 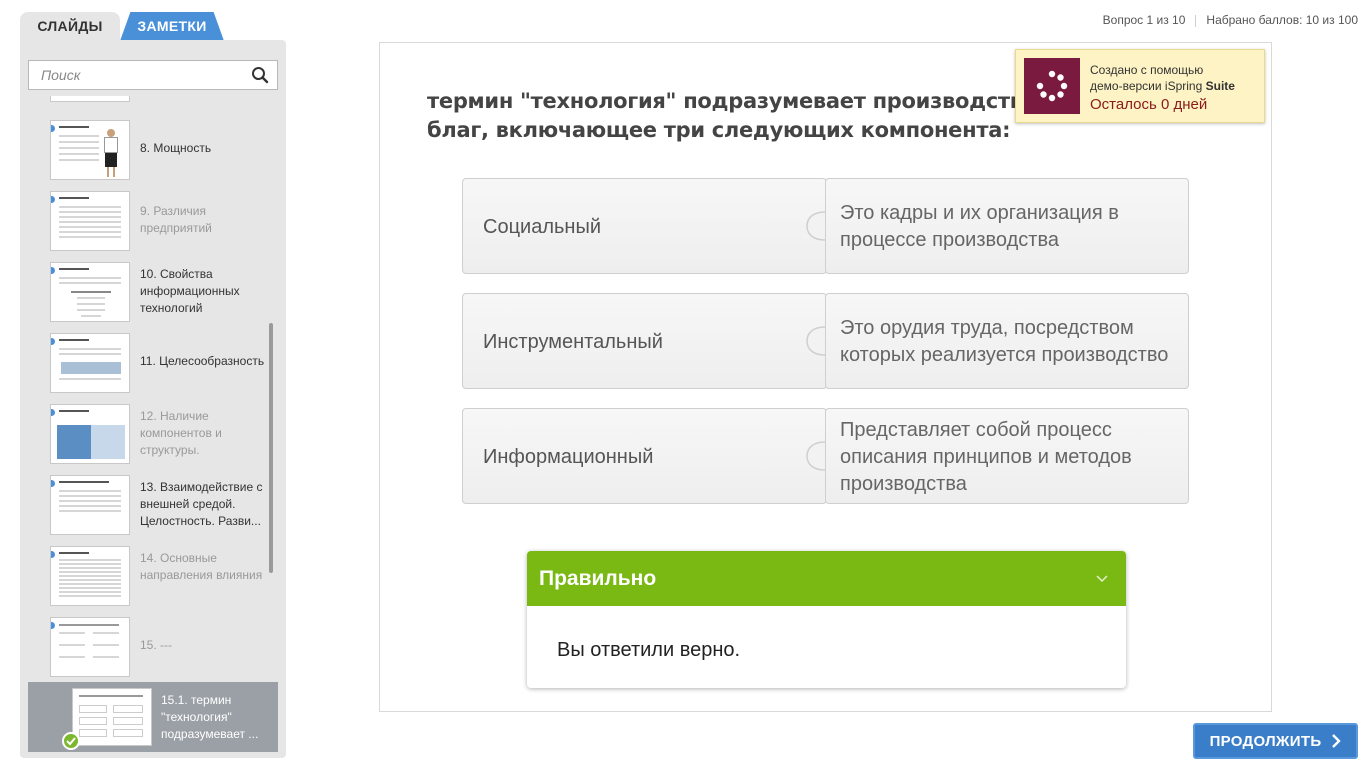 I want to click on match-left-label: Информационный, so click(x=568, y=456).